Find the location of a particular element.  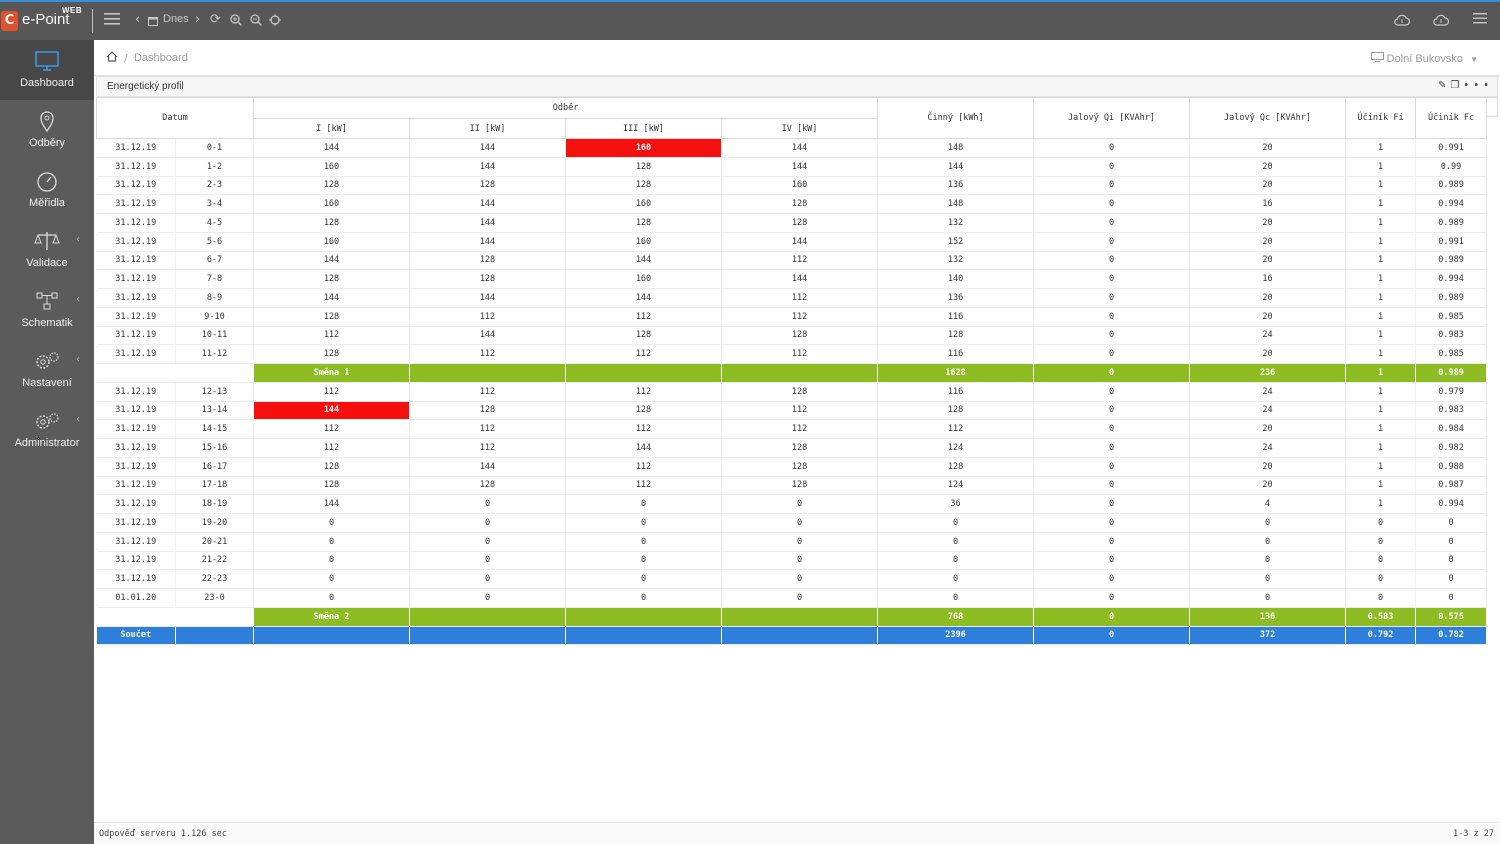

column-header-ucinik-fi: Účiník Fi is located at coordinates (1381, 118).